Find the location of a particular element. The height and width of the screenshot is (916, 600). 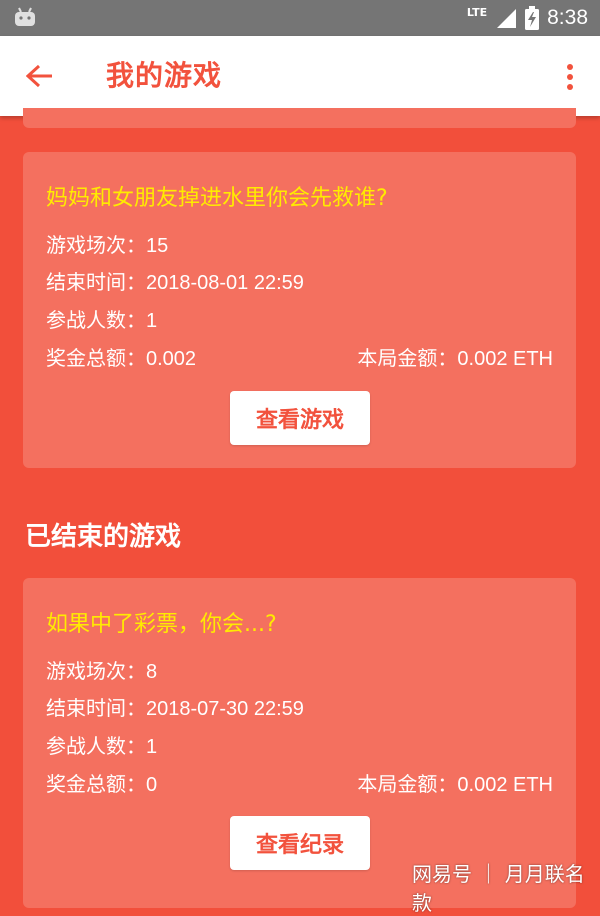

game-session-row: 游戏场次：8 is located at coordinates (101, 669).